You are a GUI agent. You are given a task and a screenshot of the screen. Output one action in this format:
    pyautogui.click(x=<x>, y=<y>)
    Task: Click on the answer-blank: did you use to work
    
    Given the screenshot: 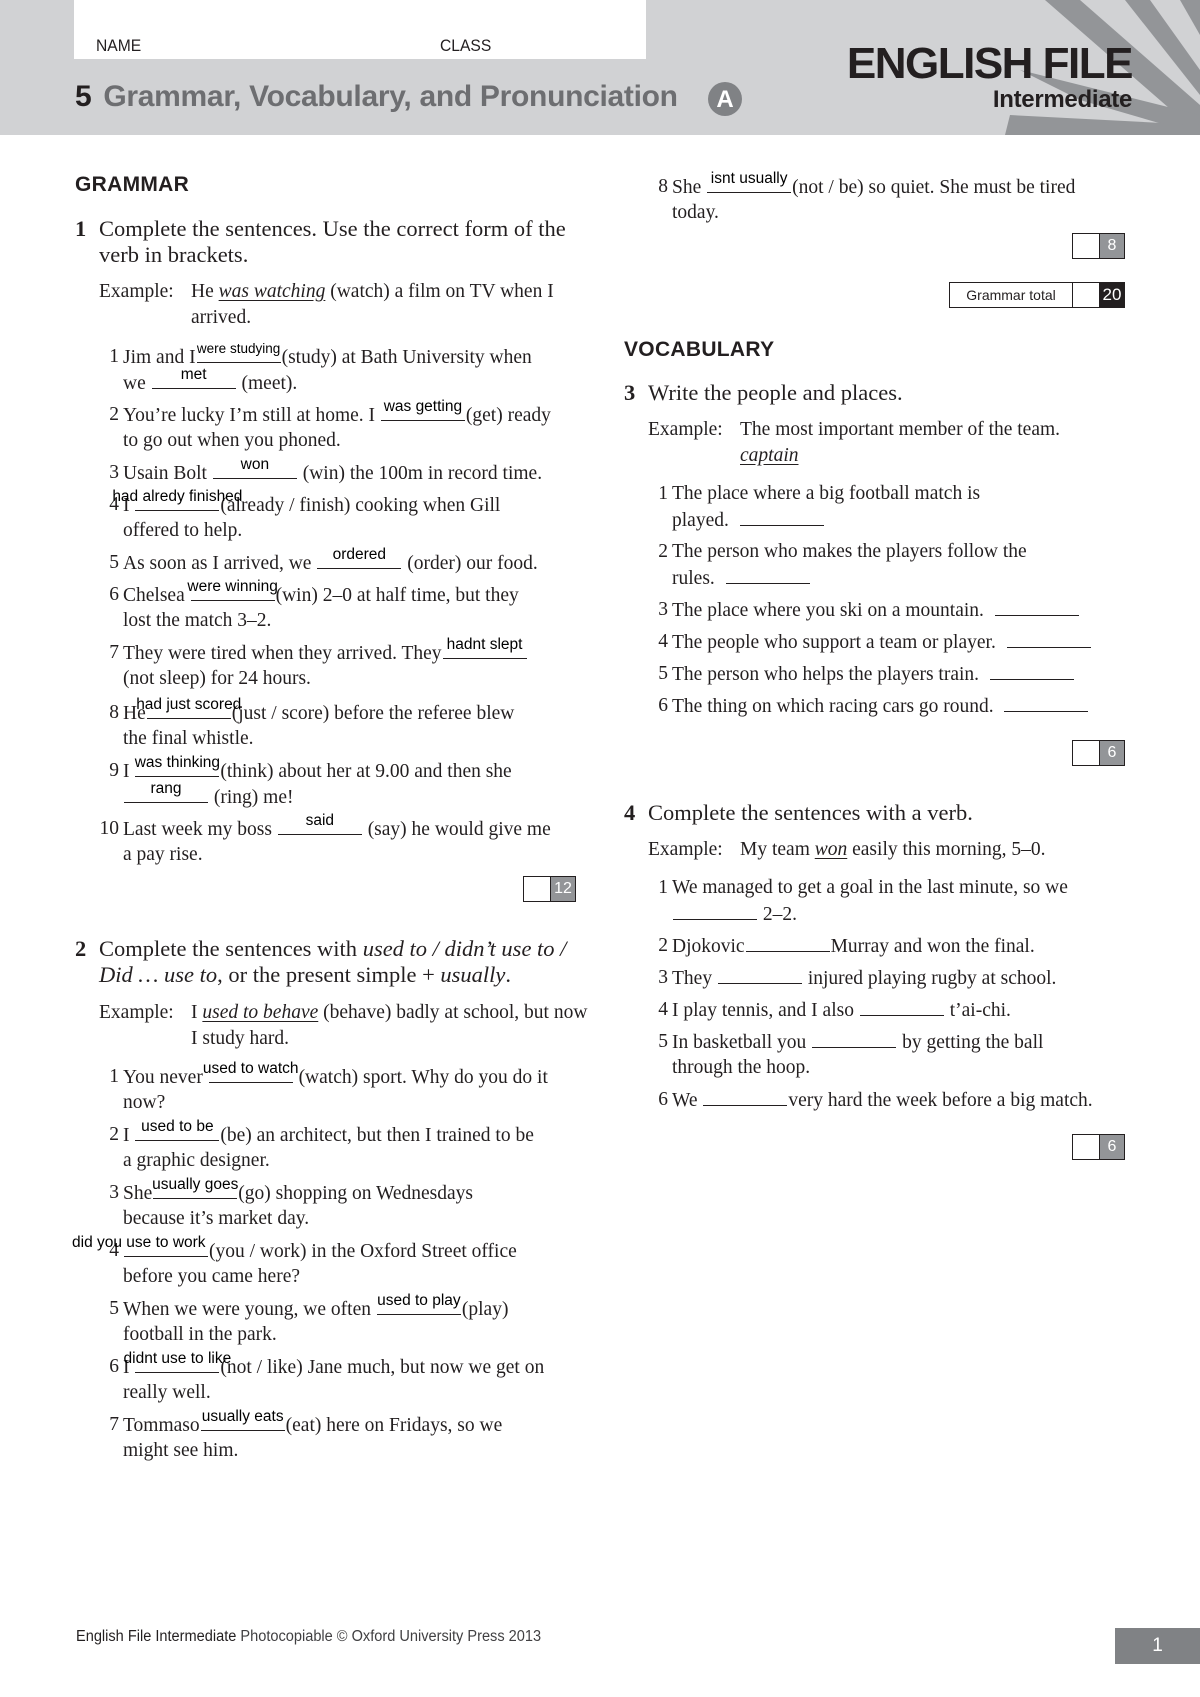 What is the action you would take?
    pyautogui.click(x=140, y=1246)
    